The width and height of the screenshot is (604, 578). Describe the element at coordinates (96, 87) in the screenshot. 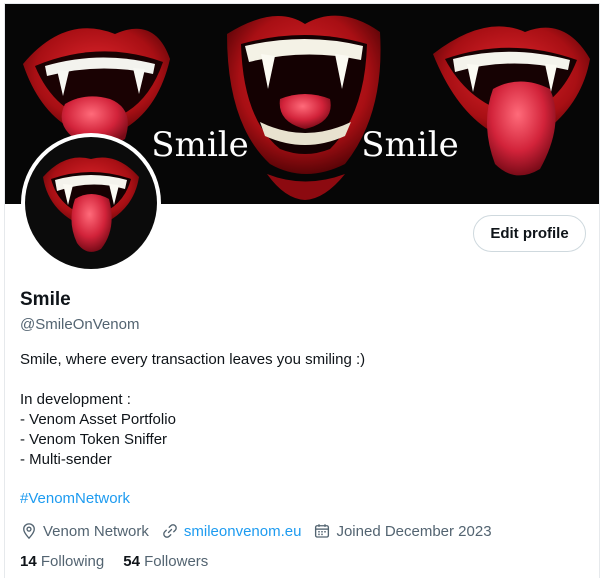

I see `left-mouth-illustration` at that location.